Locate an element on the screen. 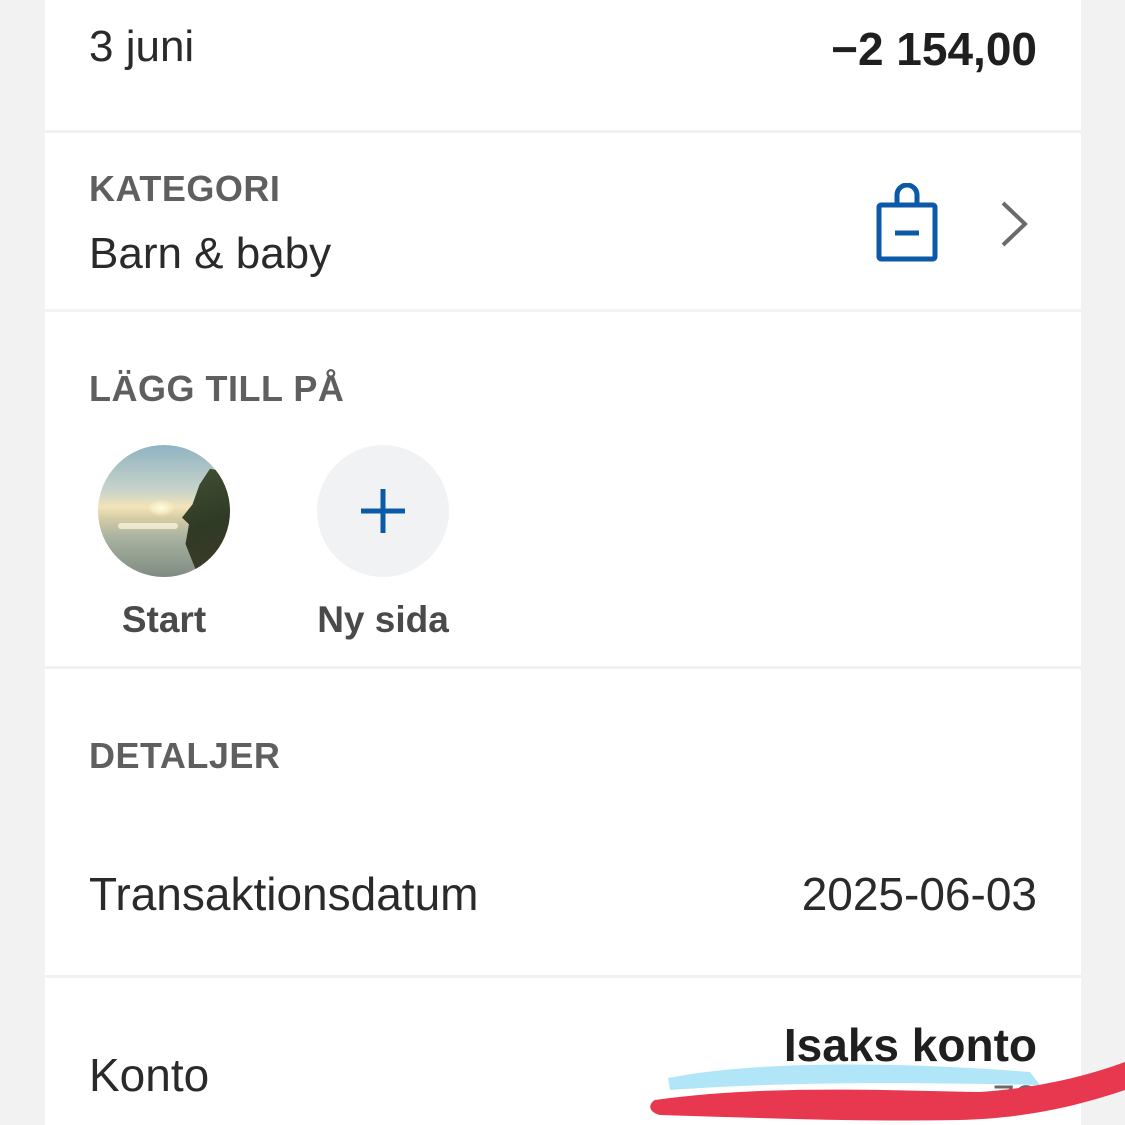  transaction-date-value: 2025-06-03 is located at coordinates (919, 894).